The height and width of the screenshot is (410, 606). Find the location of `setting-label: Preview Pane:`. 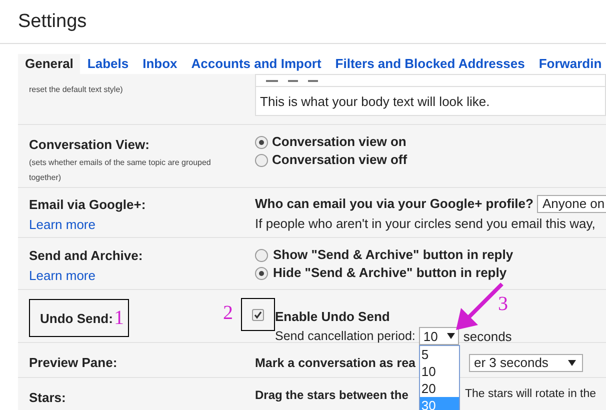

setting-label: Preview Pane: is located at coordinates (73, 363).